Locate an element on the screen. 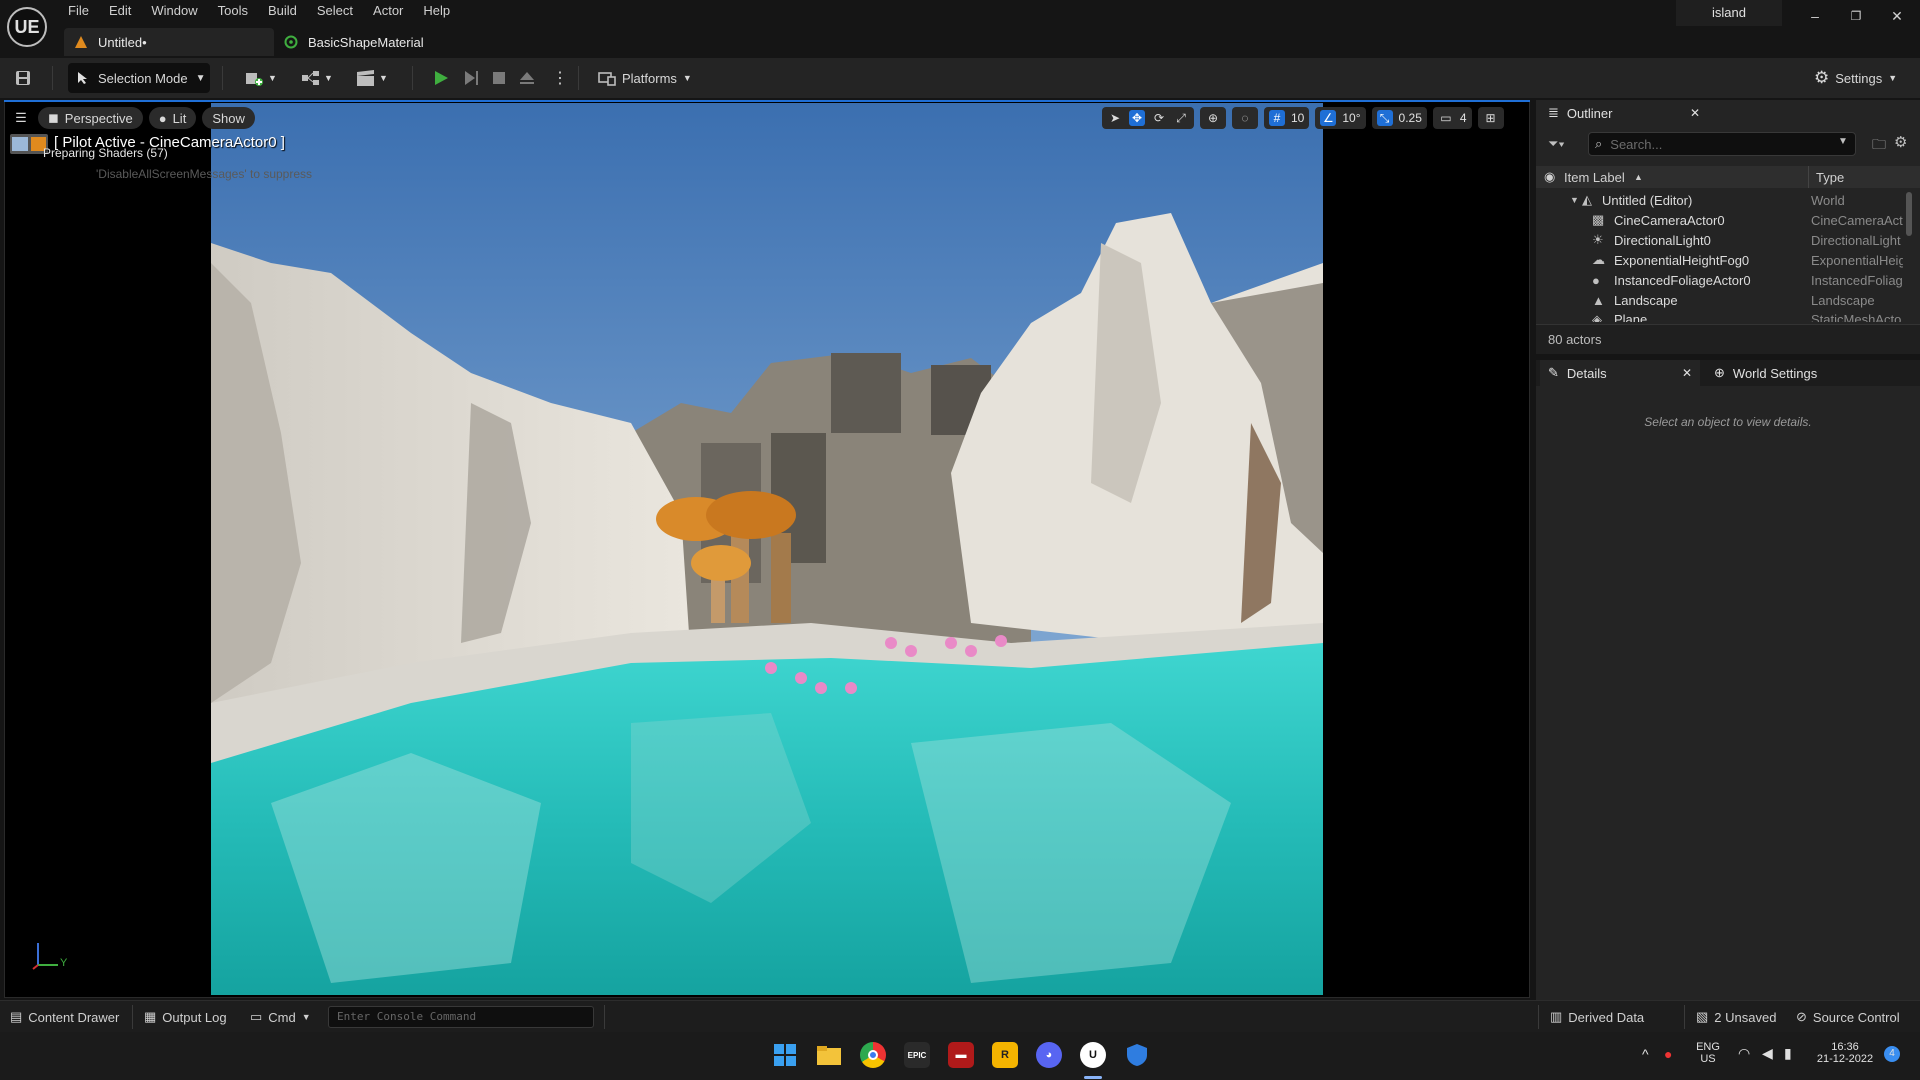  advance-frame-button is located at coordinates (472, 78).